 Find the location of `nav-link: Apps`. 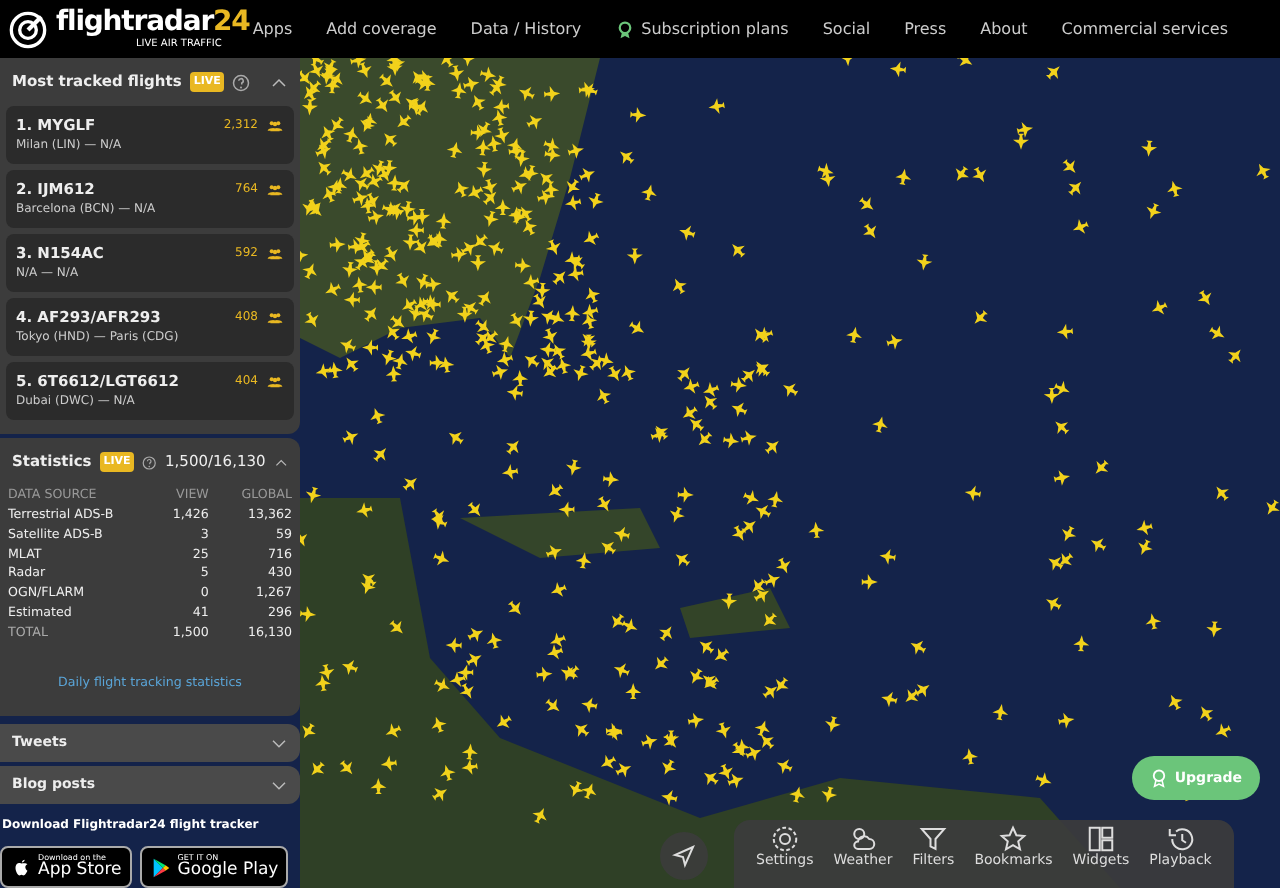

nav-link: Apps is located at coordinates (272, 29).